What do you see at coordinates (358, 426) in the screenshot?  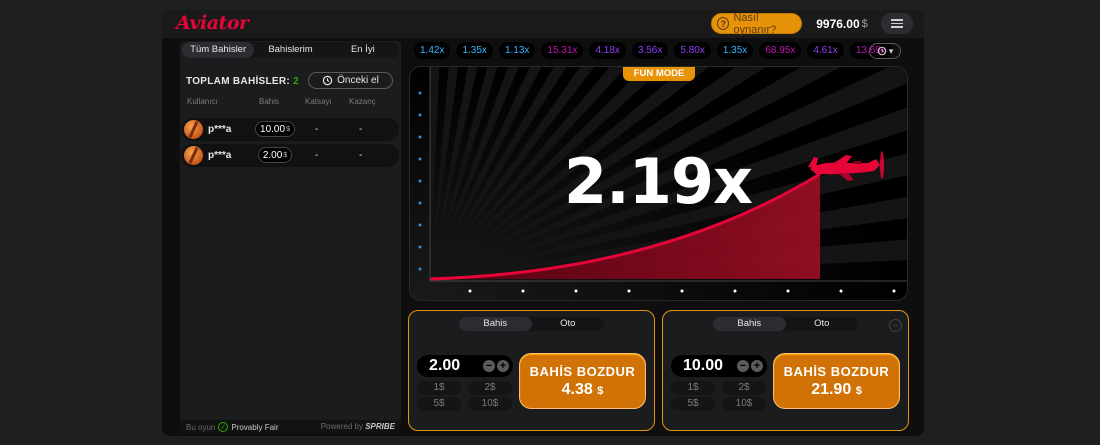 I see `powered-by: Powered by SPRIBE` at bounding box center [358, 426].